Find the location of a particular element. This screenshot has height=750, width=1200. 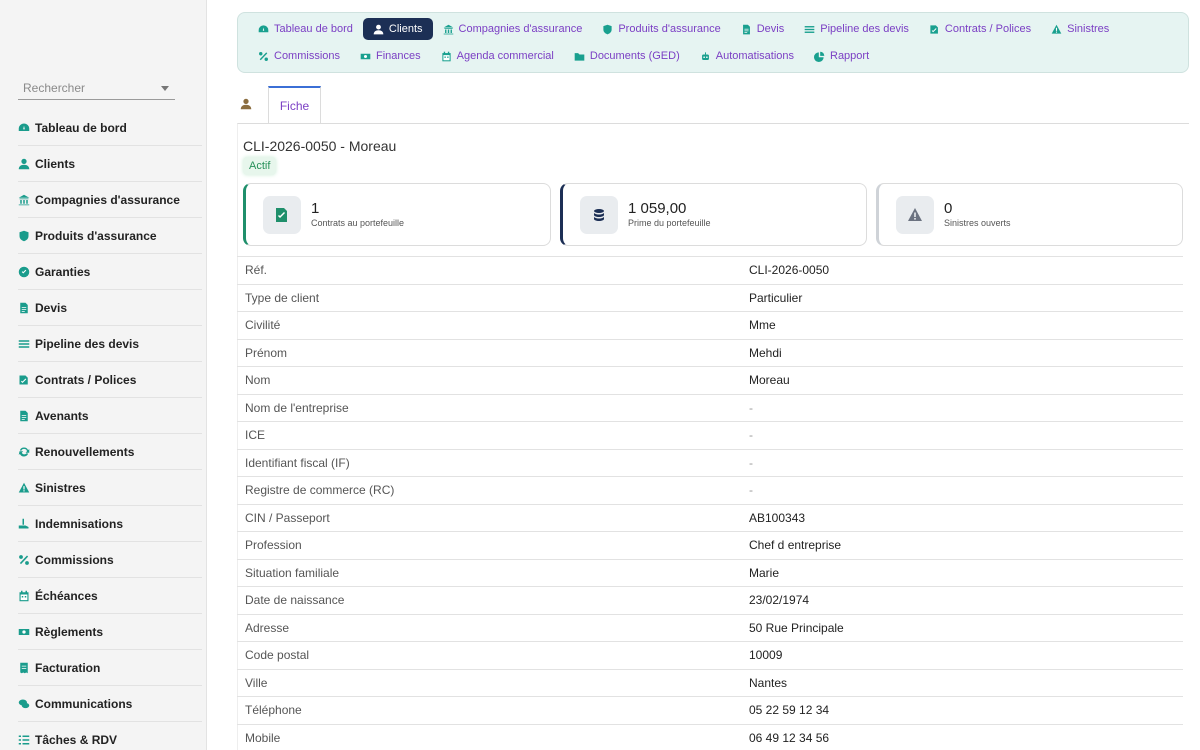

top-nav-item: Documents (GED) is located at coordinates (627, 56).